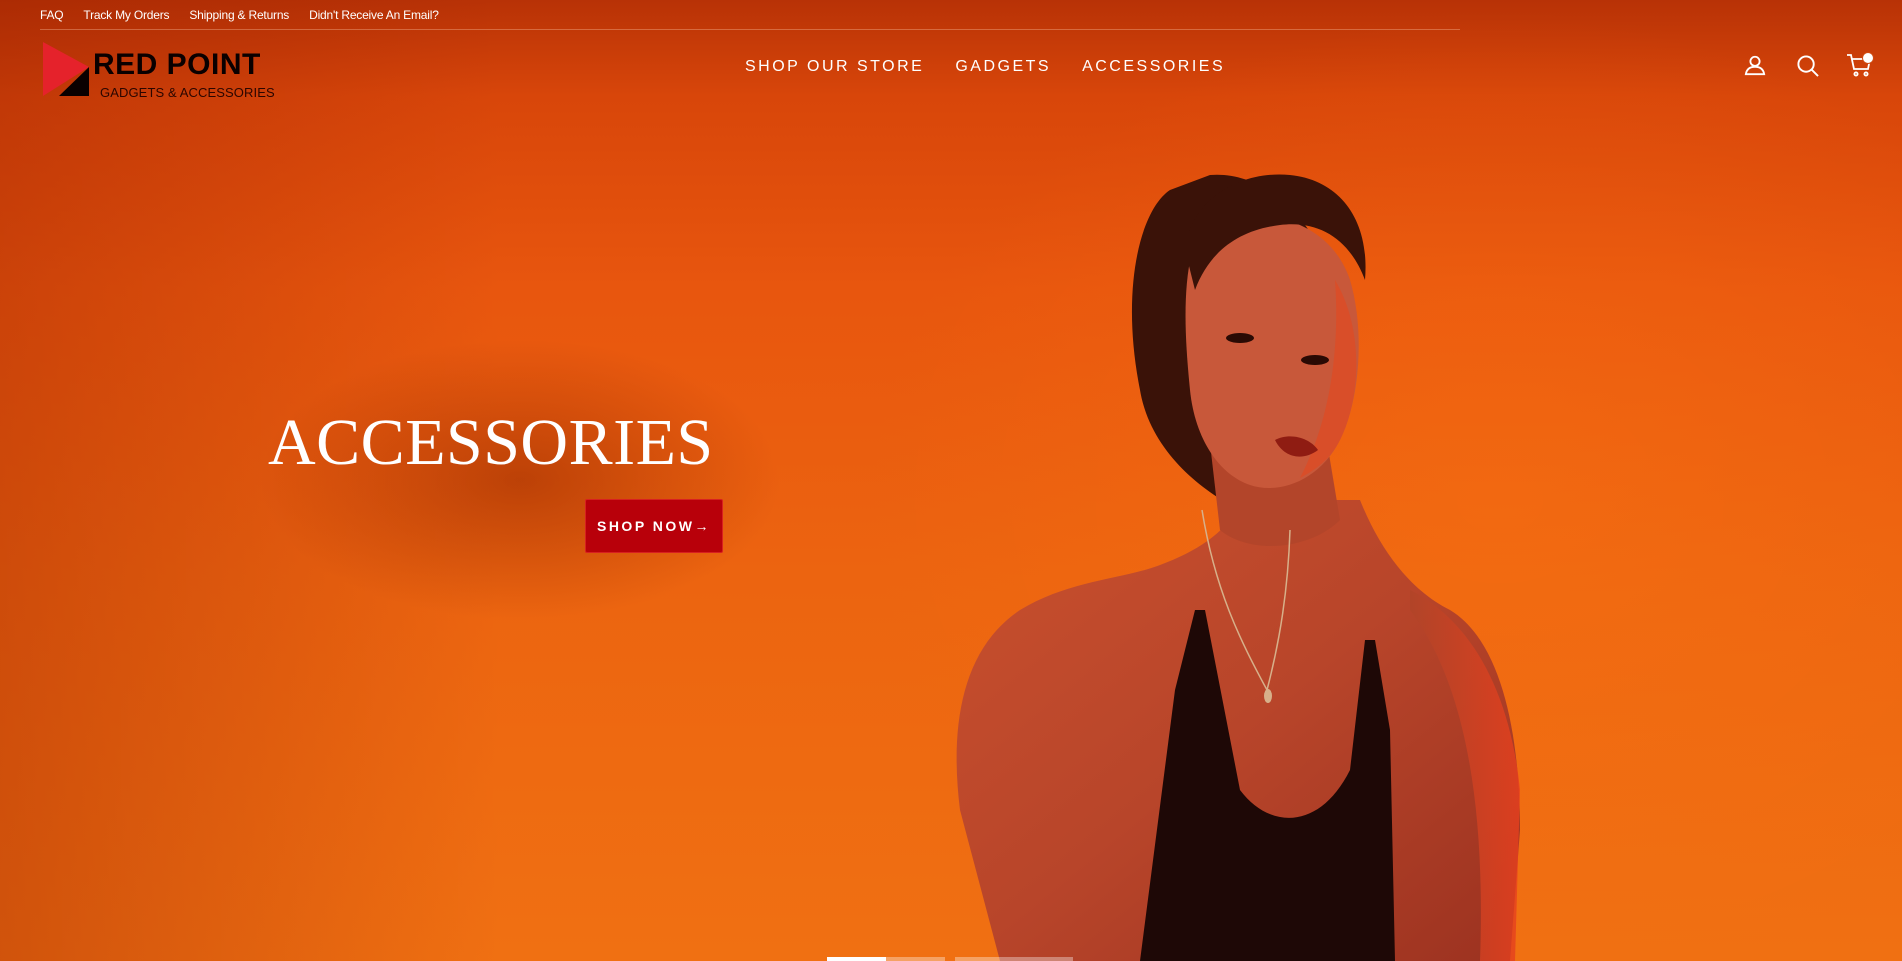  I want to click on brand-tagline: GADGETS & ACCESSORIES, so click(187, 92).